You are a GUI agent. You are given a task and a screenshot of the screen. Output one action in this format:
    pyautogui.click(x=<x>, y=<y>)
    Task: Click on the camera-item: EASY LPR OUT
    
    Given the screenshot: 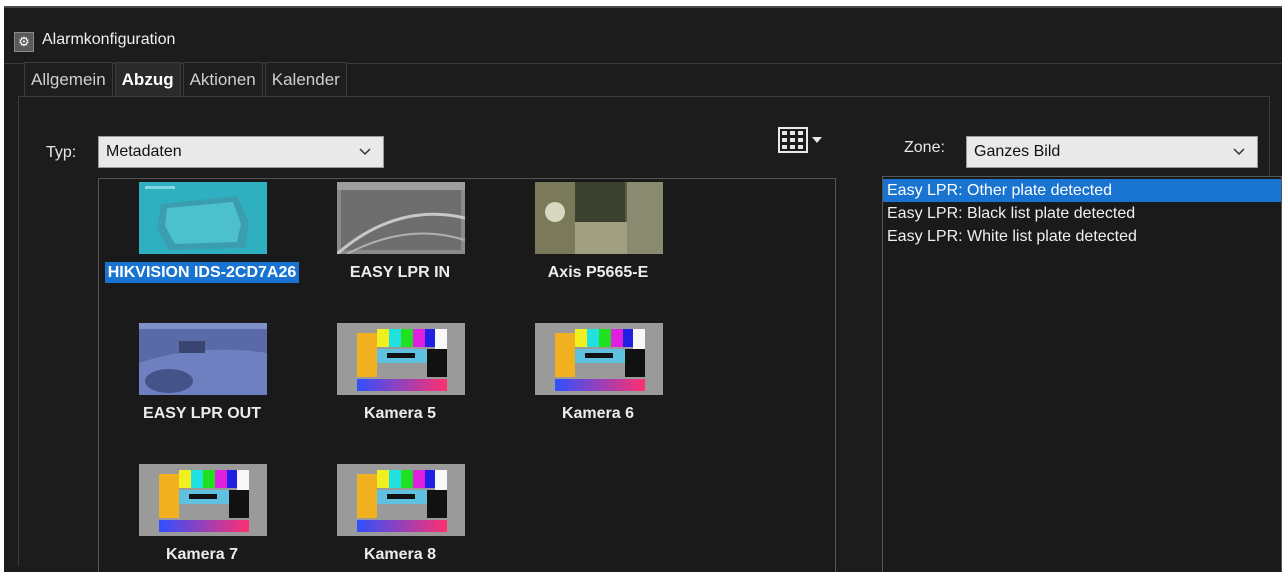 What is the action you would take?
    pyautogui.click(x=202, y=383)
    